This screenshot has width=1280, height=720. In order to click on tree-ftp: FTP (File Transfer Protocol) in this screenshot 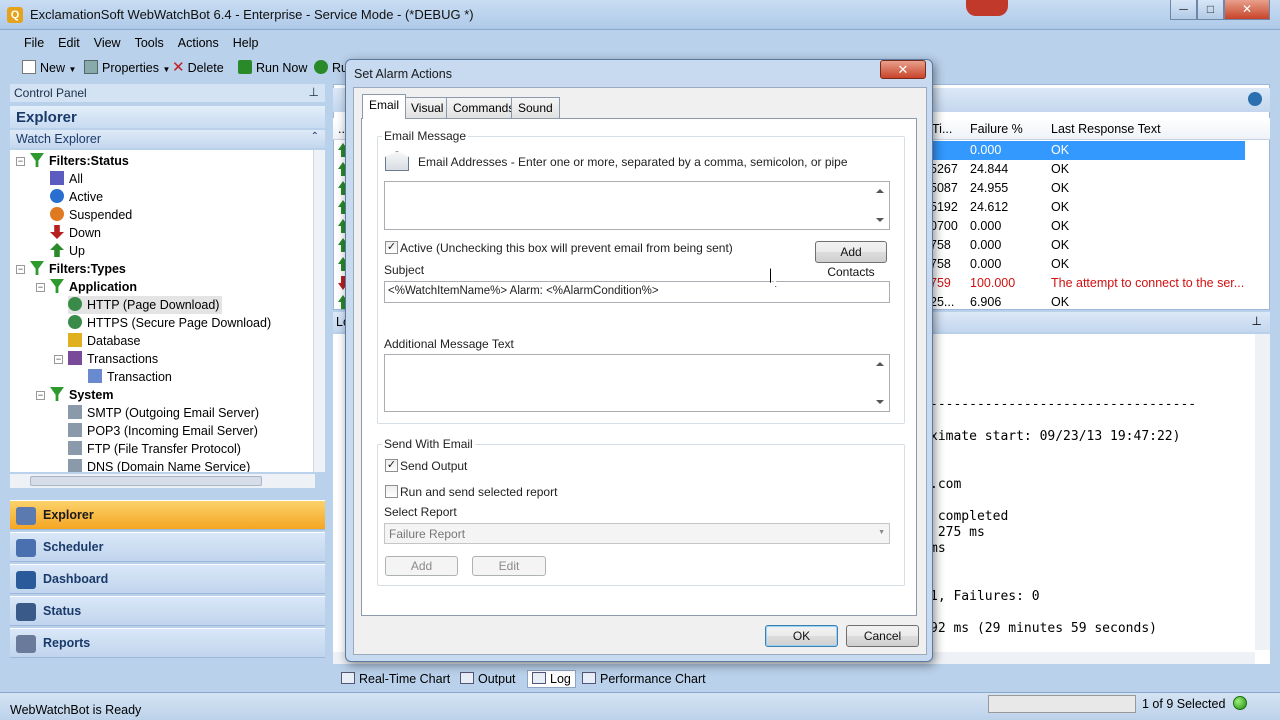, I will do `click(154, 449)`.